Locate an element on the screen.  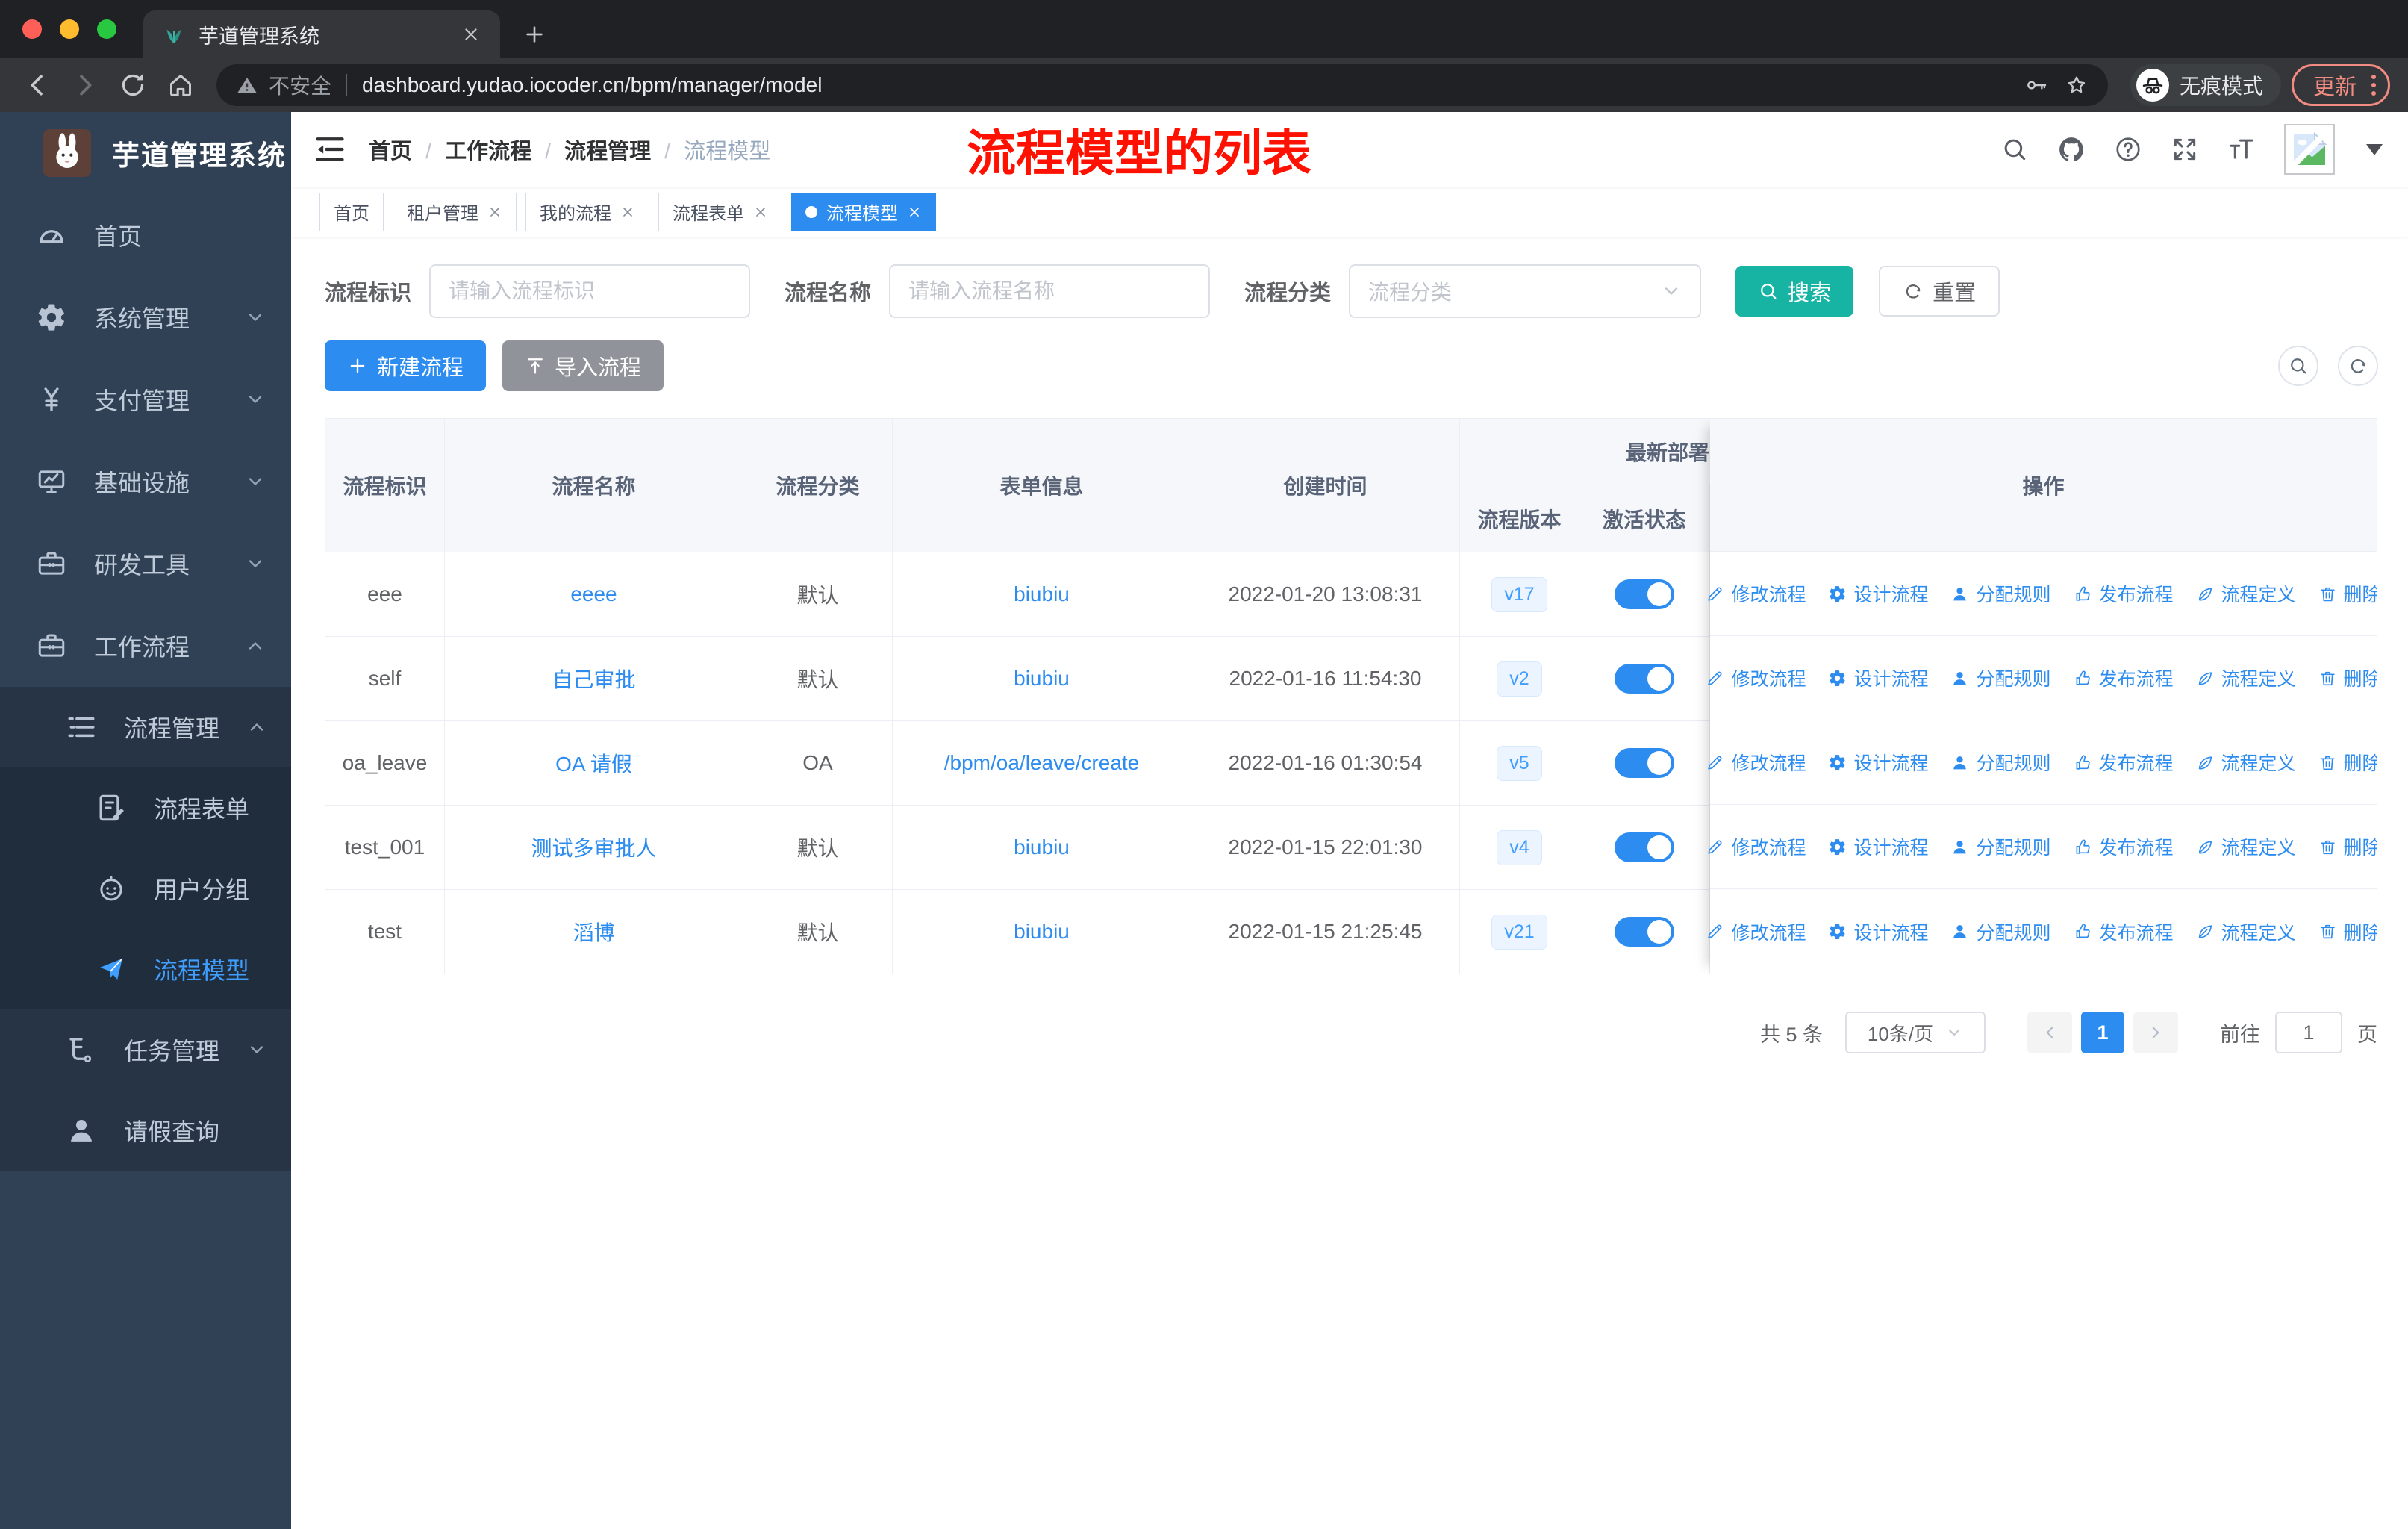
form-info-link: /bpm/oa/leave/create is located at coordinates (1042, 763).